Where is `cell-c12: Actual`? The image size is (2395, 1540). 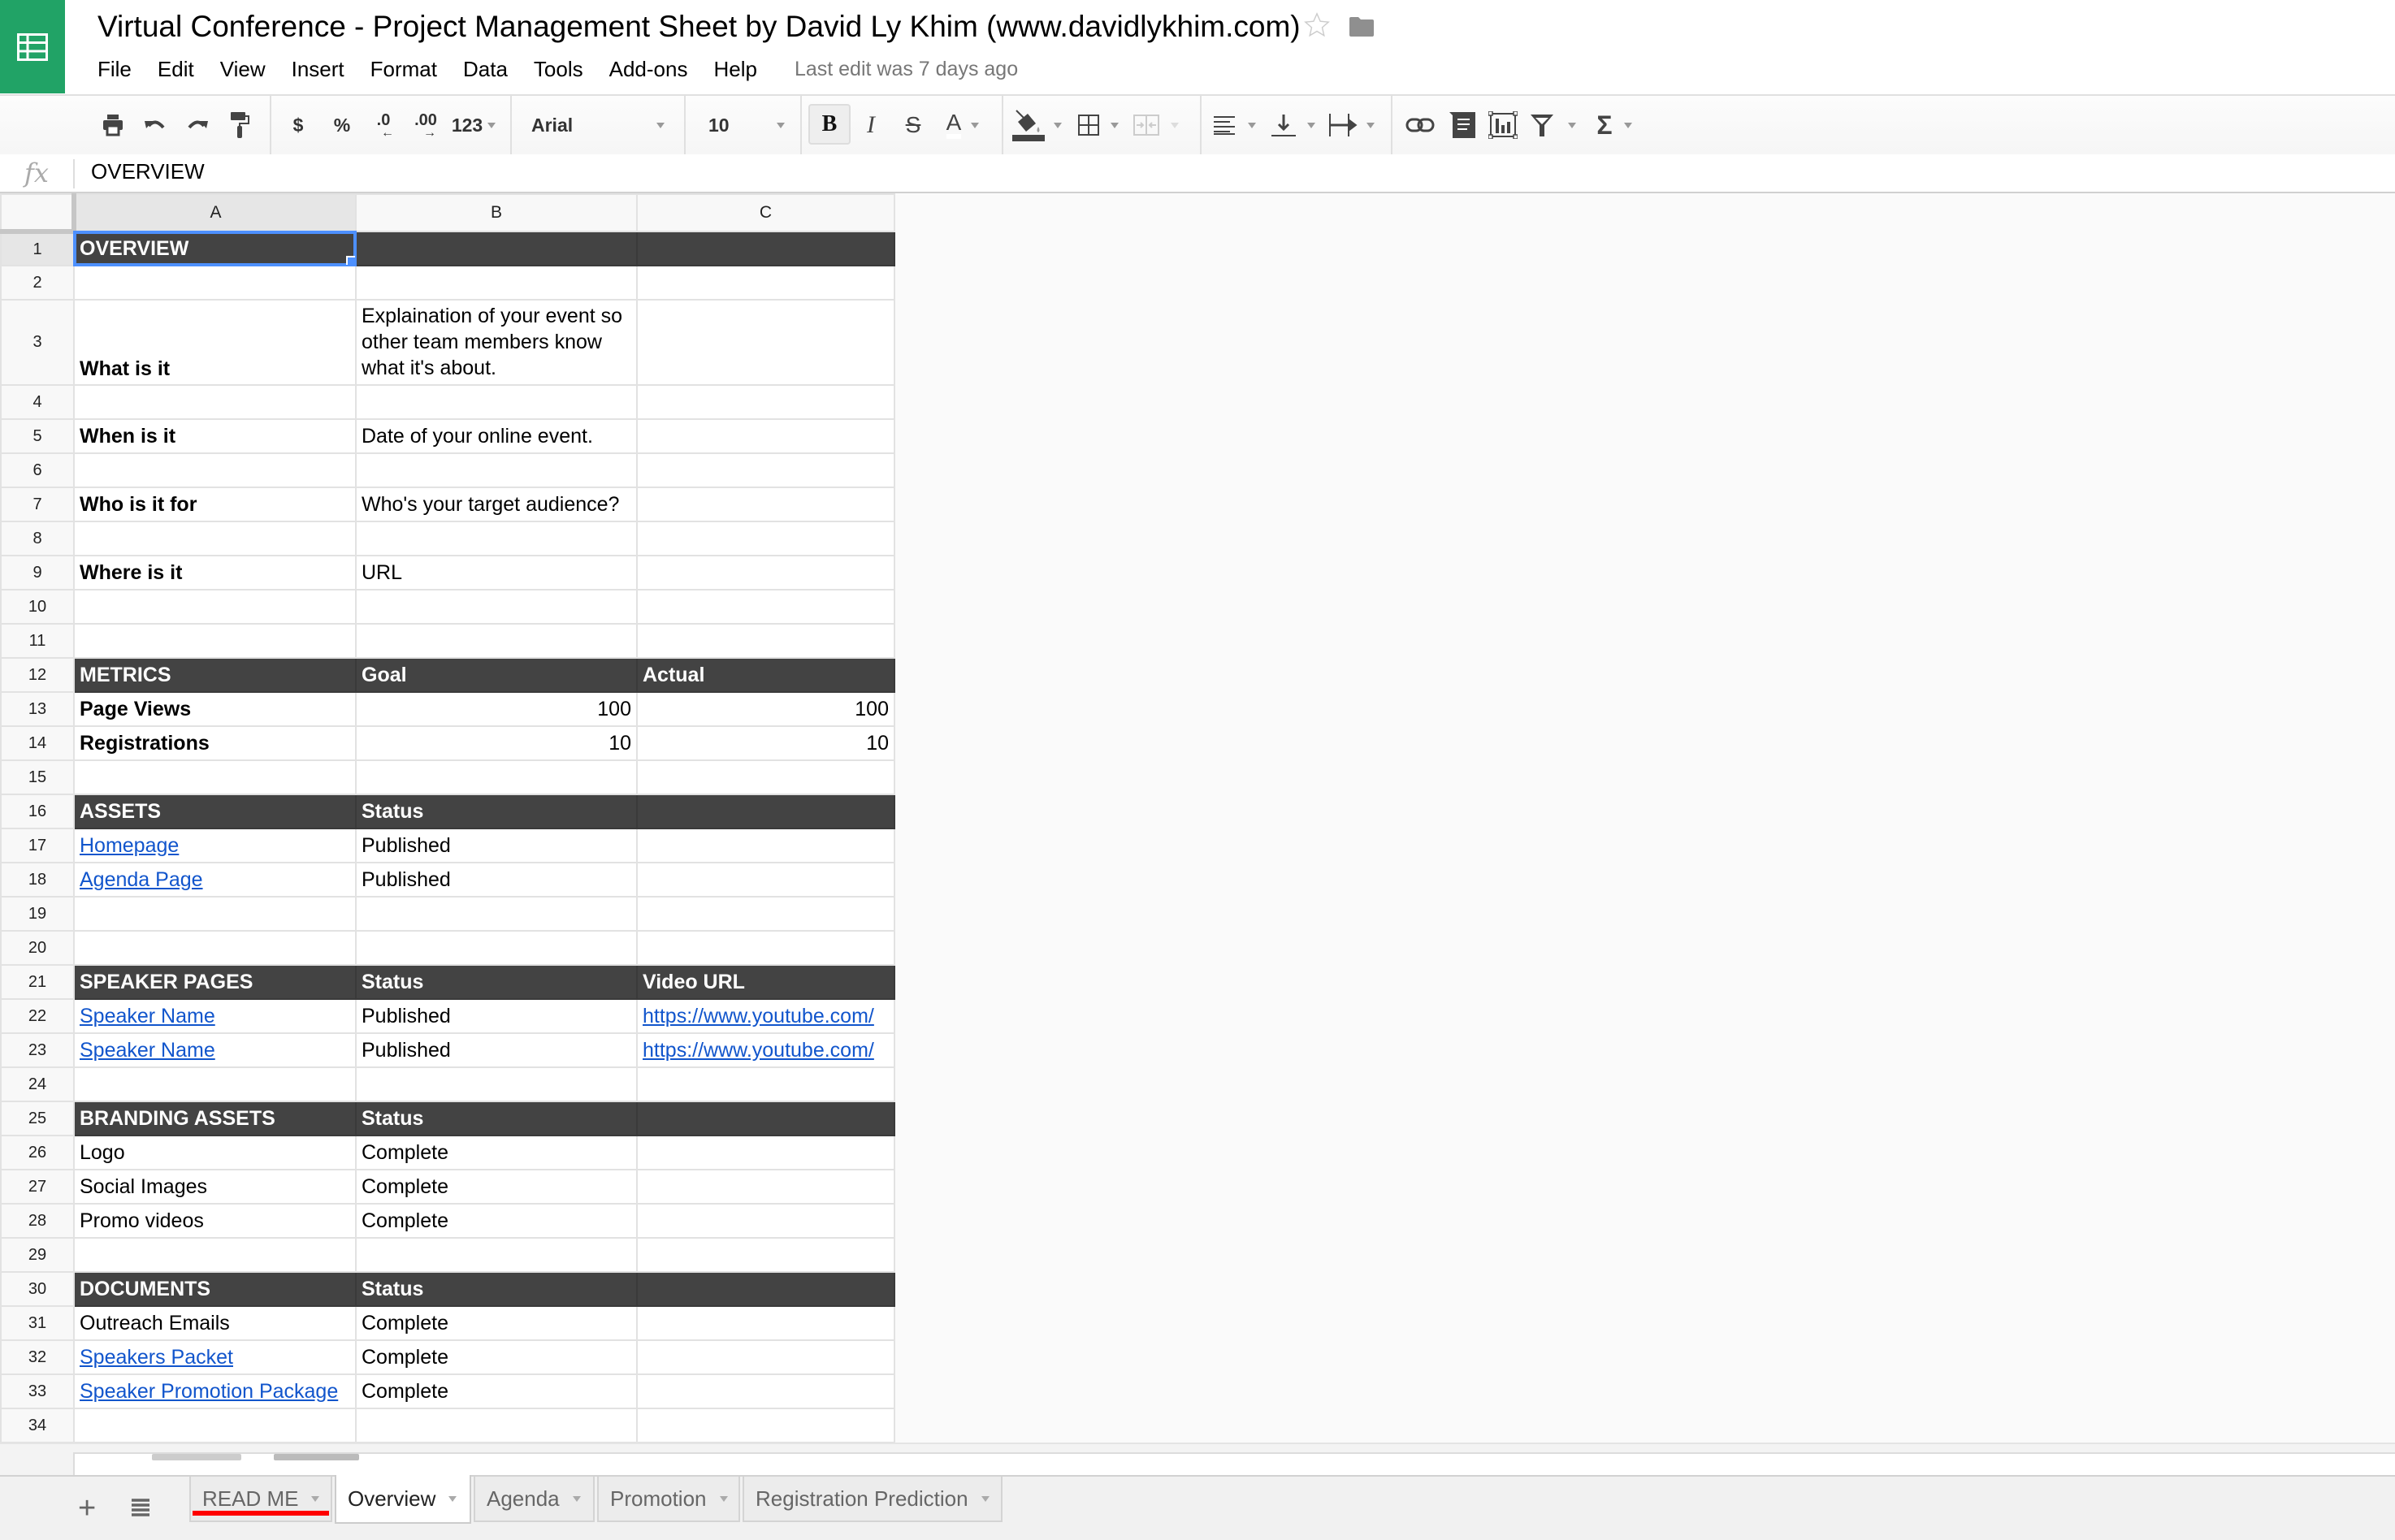 cell-c12: Actual is located at coordinates (765, 675).